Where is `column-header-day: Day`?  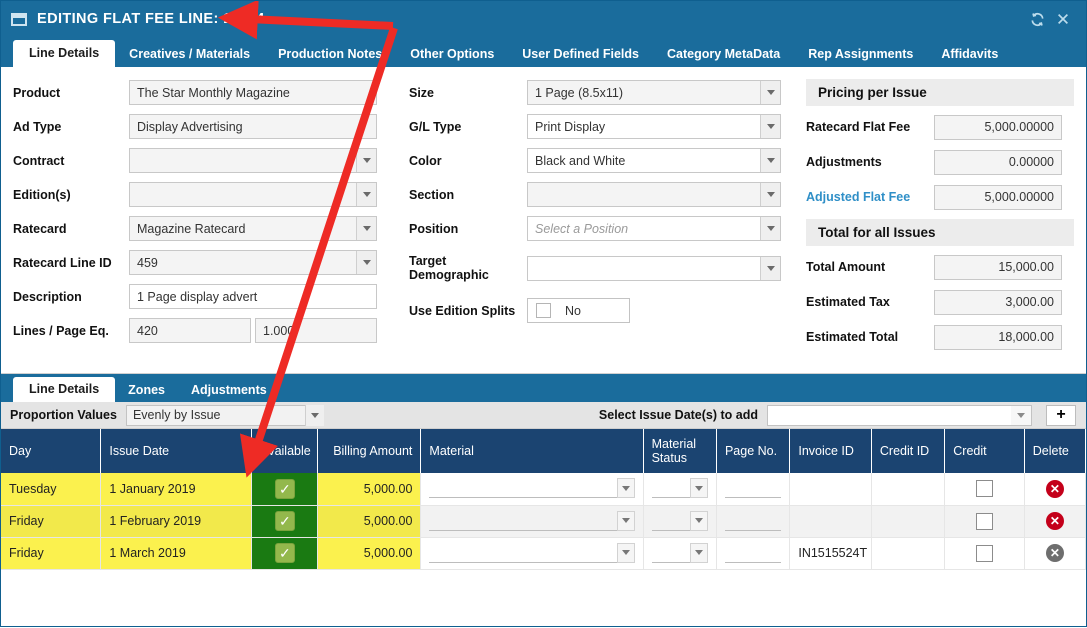
column-header-day: Day is located at coordinates (51, 451).